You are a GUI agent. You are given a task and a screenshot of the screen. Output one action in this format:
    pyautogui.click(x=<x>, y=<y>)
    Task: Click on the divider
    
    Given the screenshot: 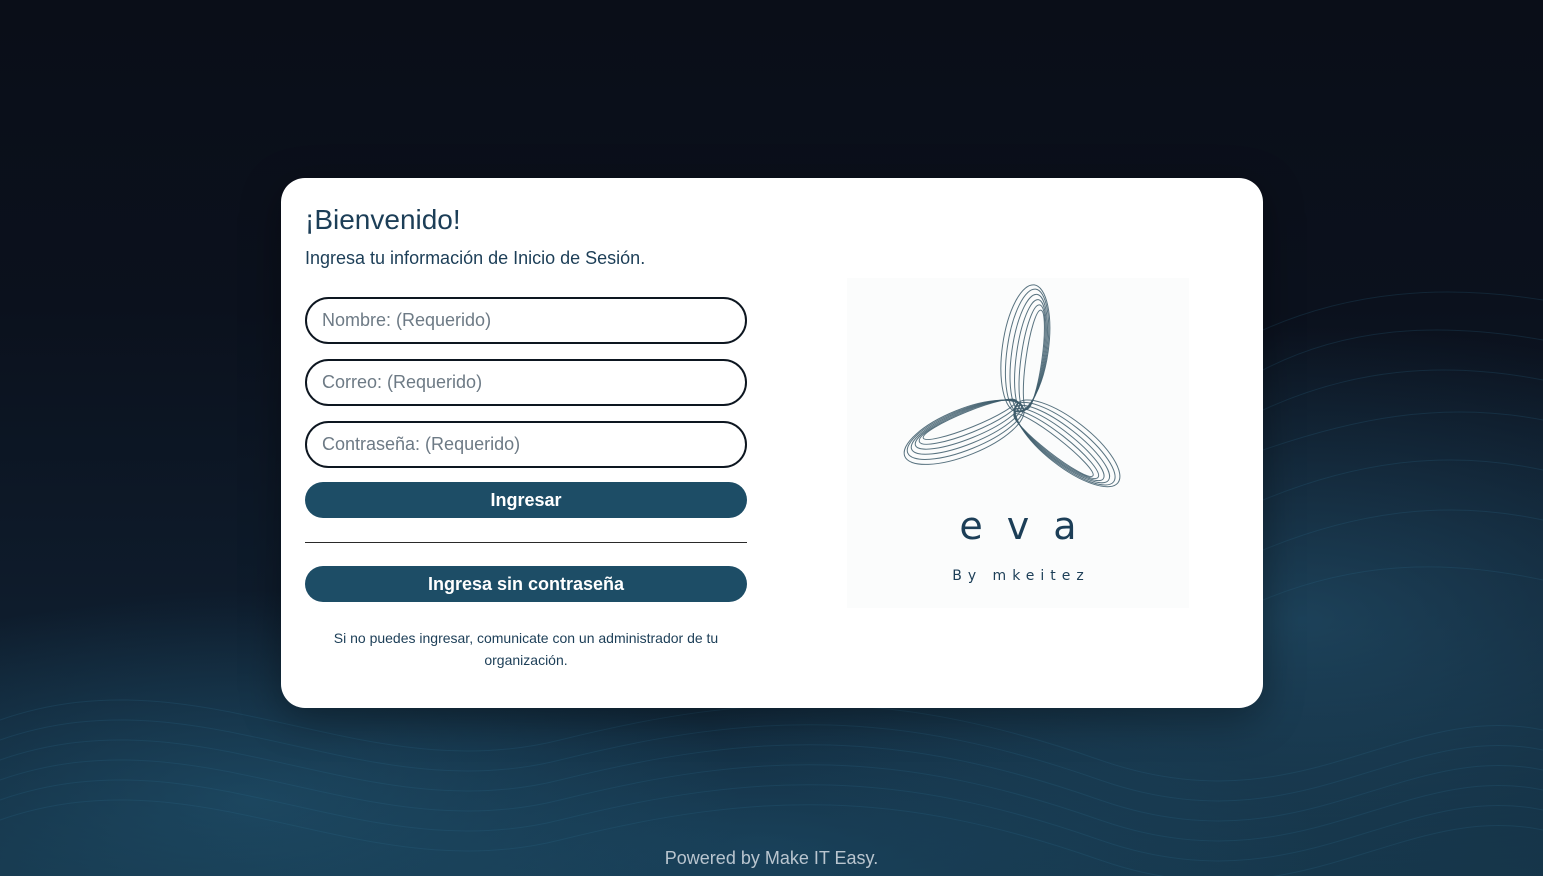 What is the action you would take?
    pyautogui.click(x=526, y=542)
    